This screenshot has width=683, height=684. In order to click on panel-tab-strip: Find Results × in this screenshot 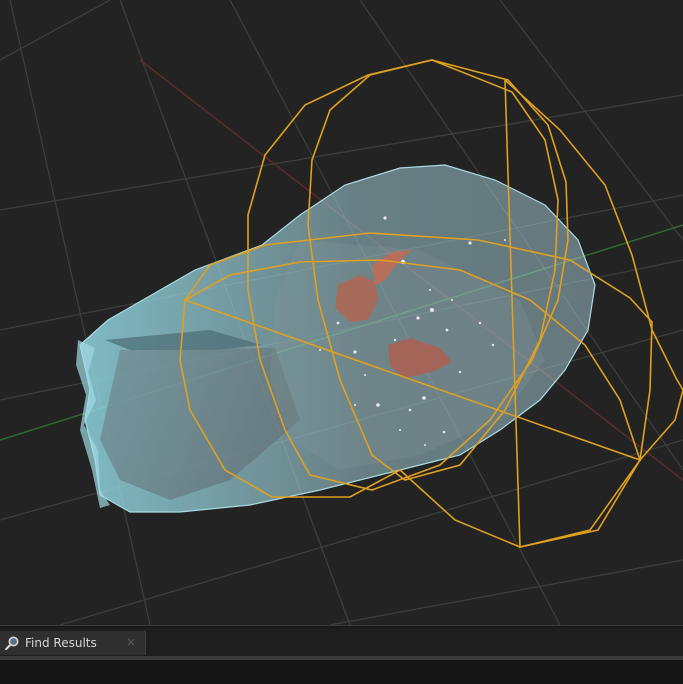, I will do `click(341, 642)`.